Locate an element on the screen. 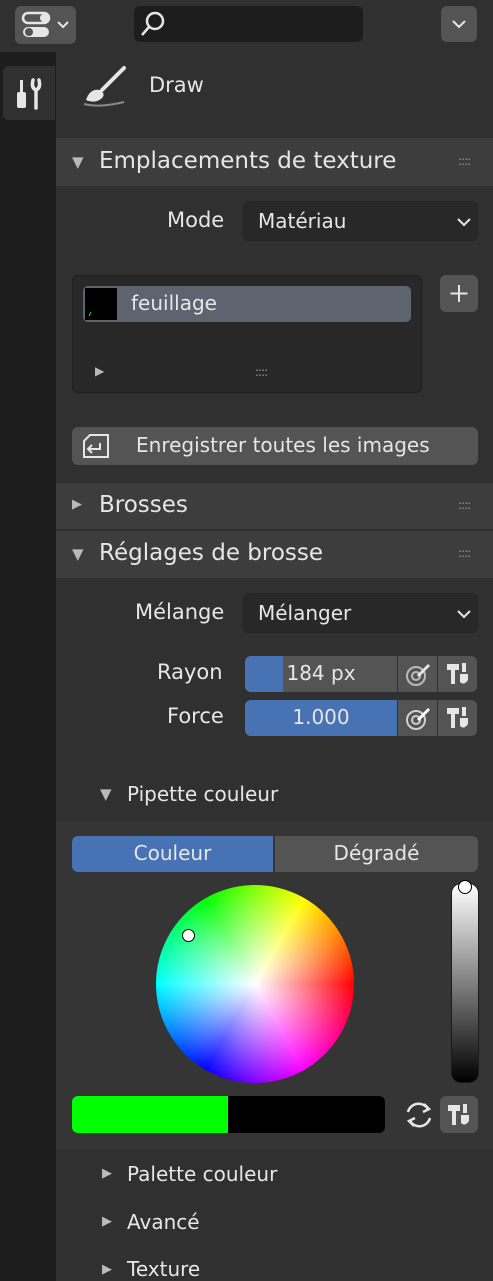 This screenshot has height=1281, width=493. swap-colors-icon is located at coordinates (419, 1115).